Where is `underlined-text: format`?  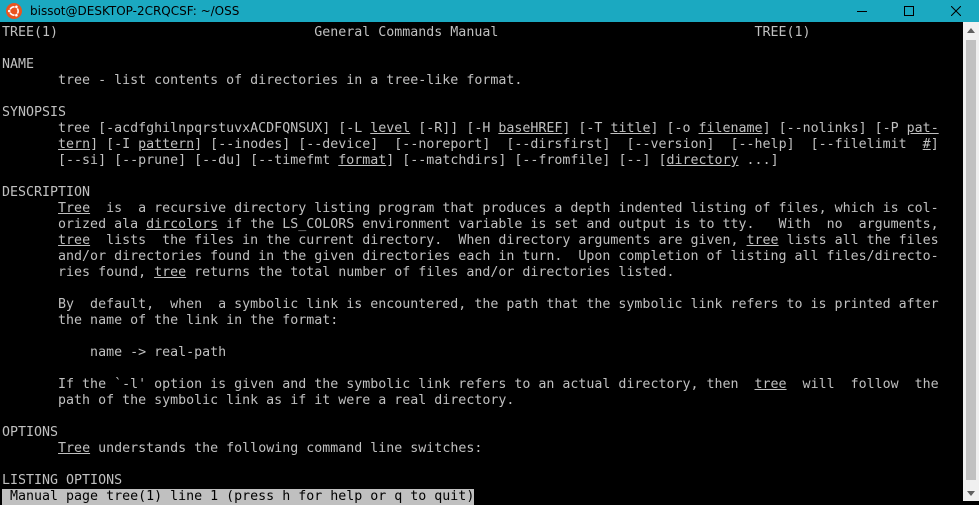
underlined-text: format is located at coordinates (362, 160).